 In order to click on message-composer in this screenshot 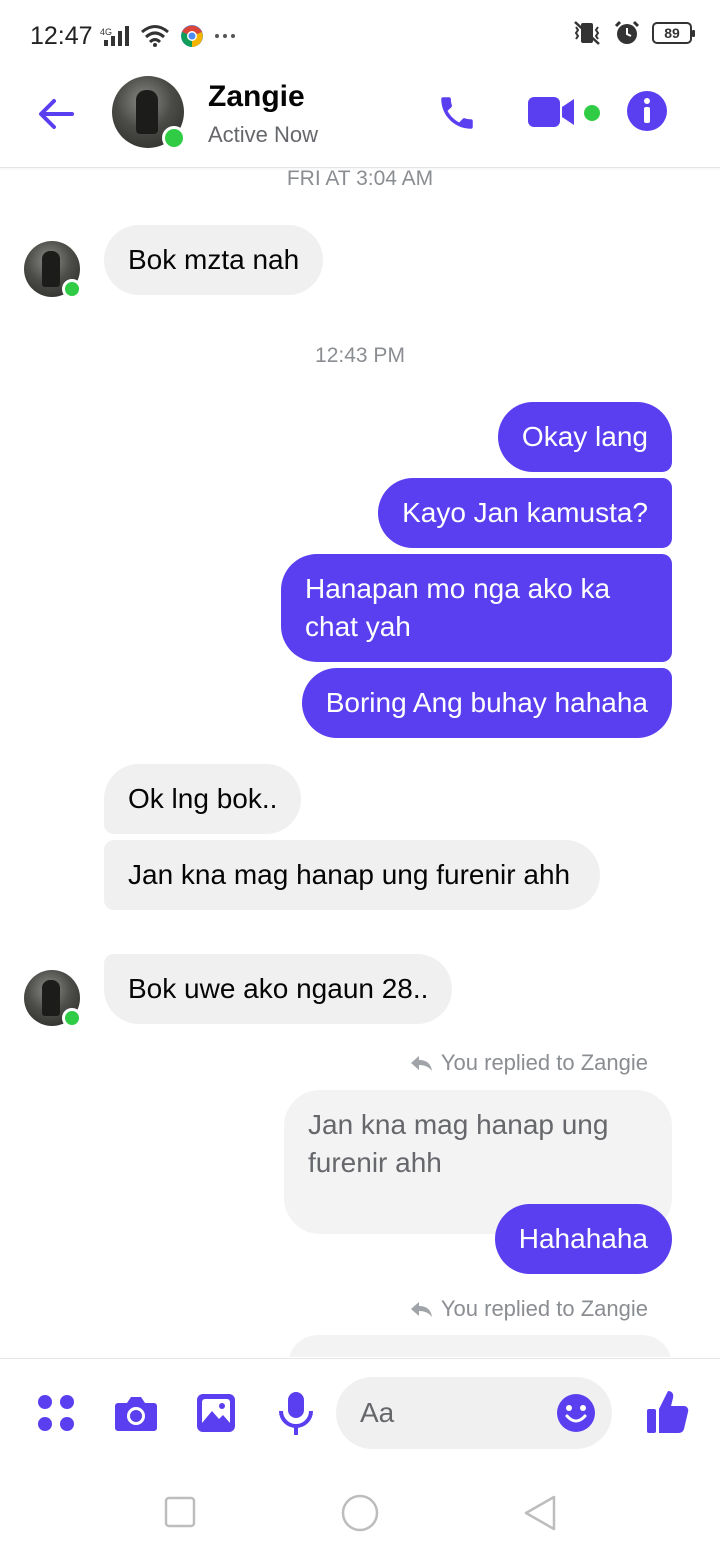, I will do `click(360, 1413)`.